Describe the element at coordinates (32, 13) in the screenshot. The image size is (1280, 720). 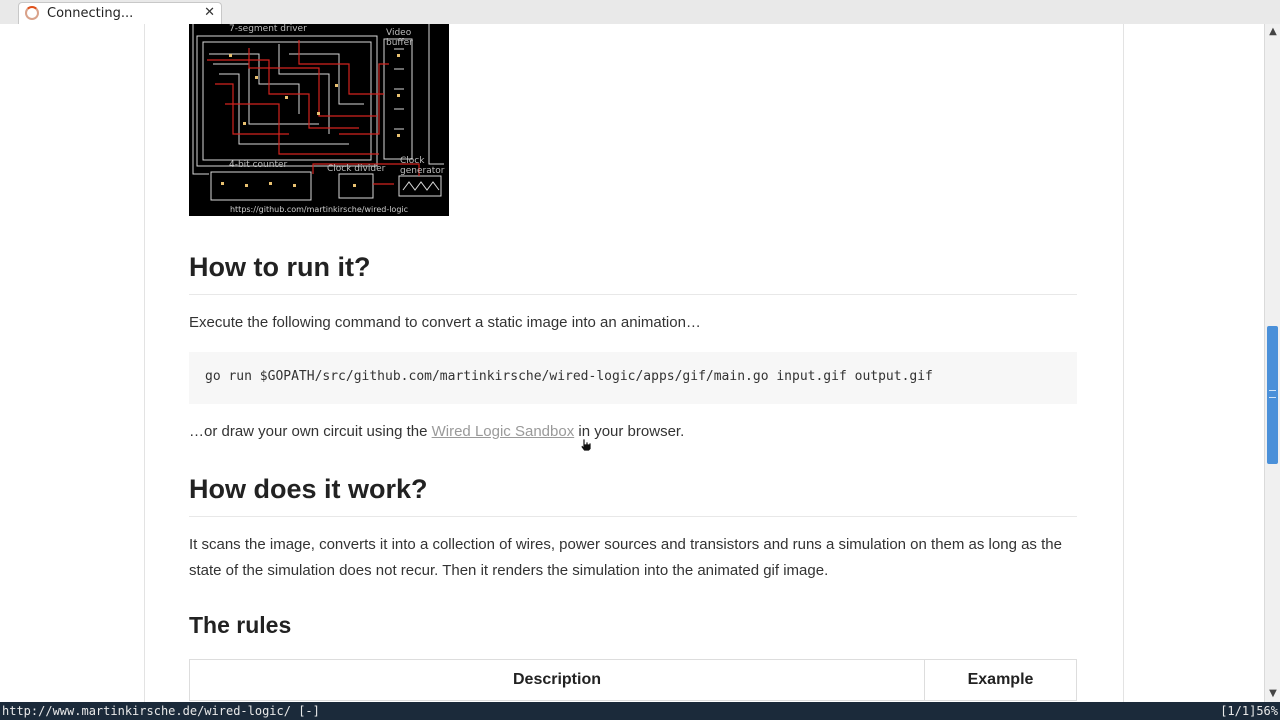
I see `loading-spinner-icon` at that location.